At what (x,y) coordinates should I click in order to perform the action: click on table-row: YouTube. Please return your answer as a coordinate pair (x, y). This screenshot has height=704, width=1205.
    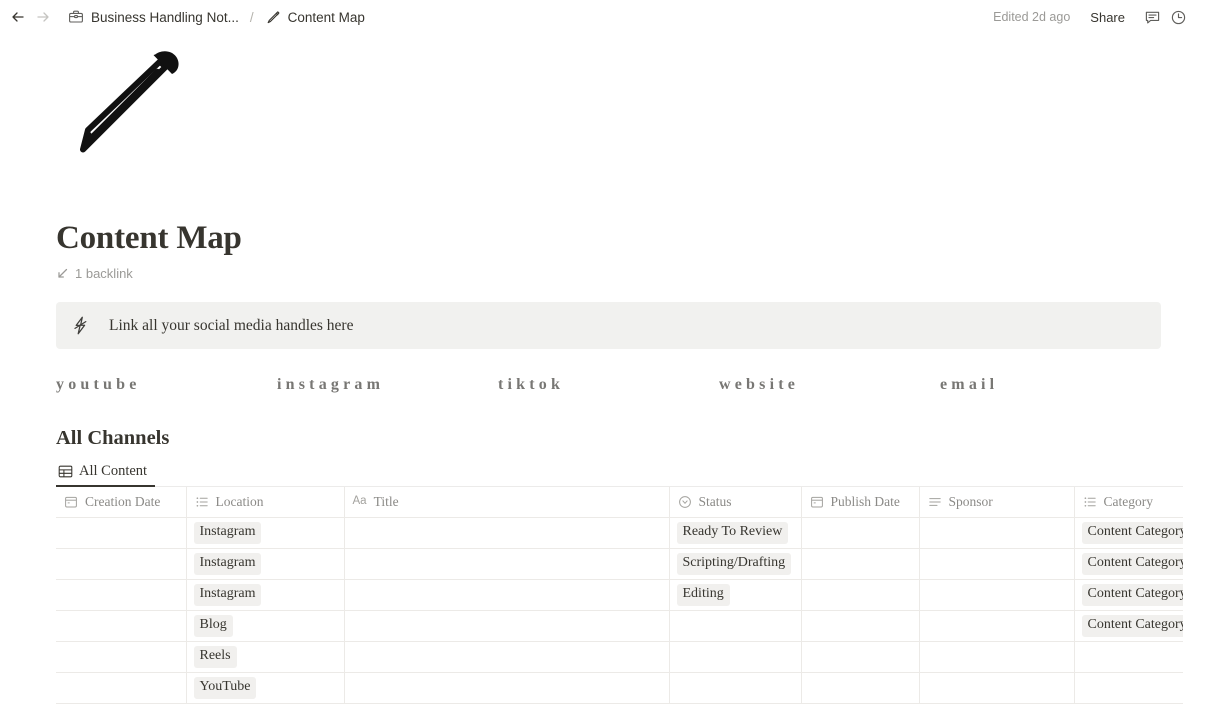
    Looking at the image, I should click on (619, 688).